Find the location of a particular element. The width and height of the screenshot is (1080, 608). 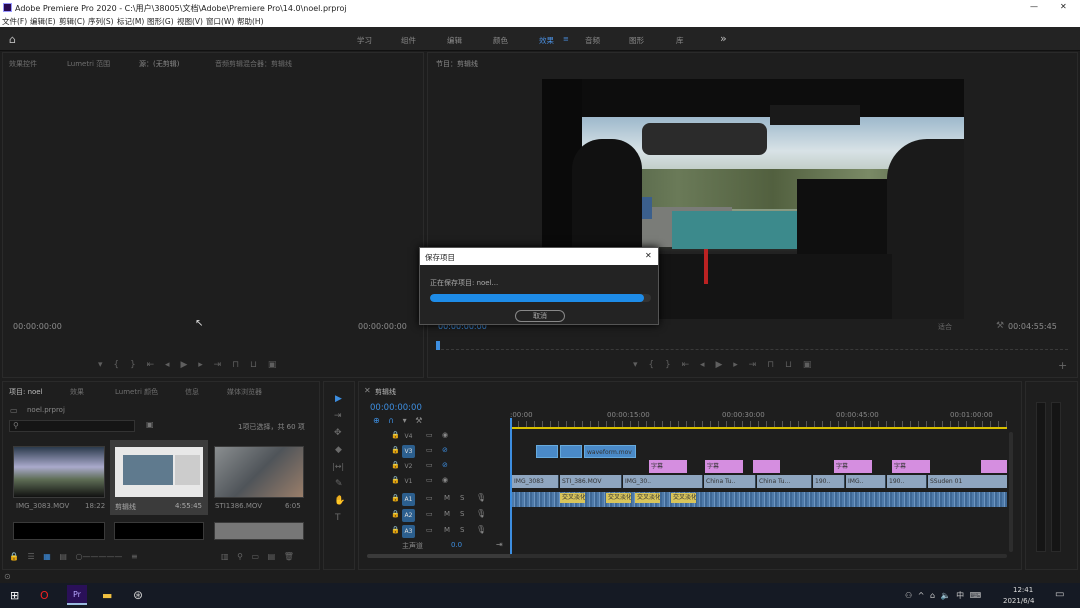

track-label: A2 is located at coordinates (408, 515).